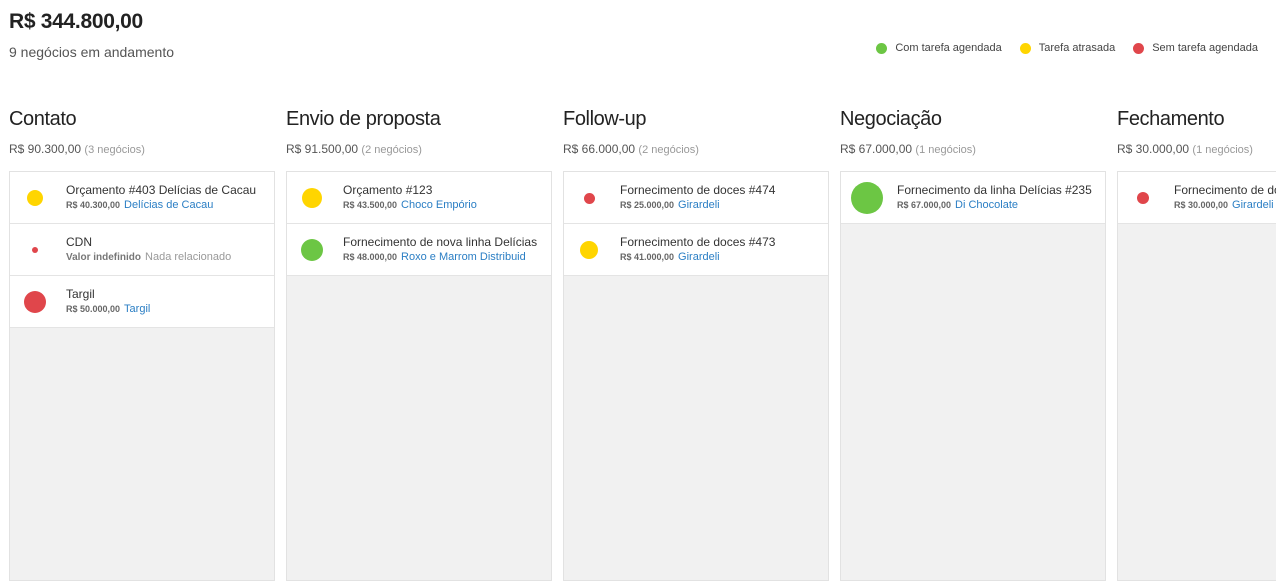 This screenshot has height=581, width=1276. Describe the element at coordinates (169, 294) in the screenshot. I see `deal-title: Targil` at that location.